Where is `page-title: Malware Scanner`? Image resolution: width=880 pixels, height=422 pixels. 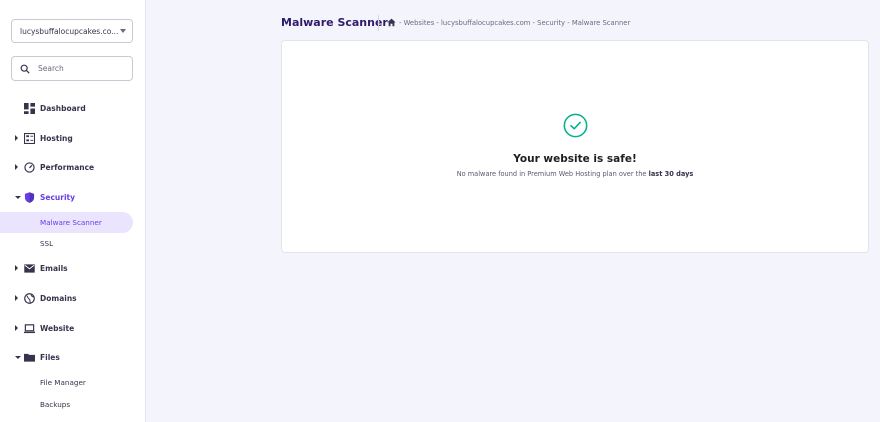
page-title: Malware Scanner is located at coordinates (334, 22).